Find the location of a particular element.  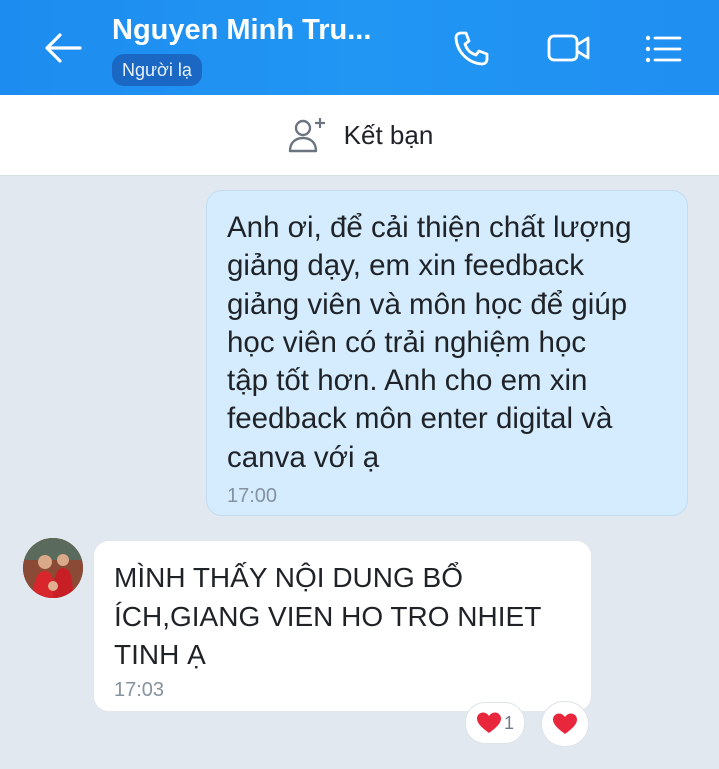

video-call-icon is located at coordinates (568, 48).